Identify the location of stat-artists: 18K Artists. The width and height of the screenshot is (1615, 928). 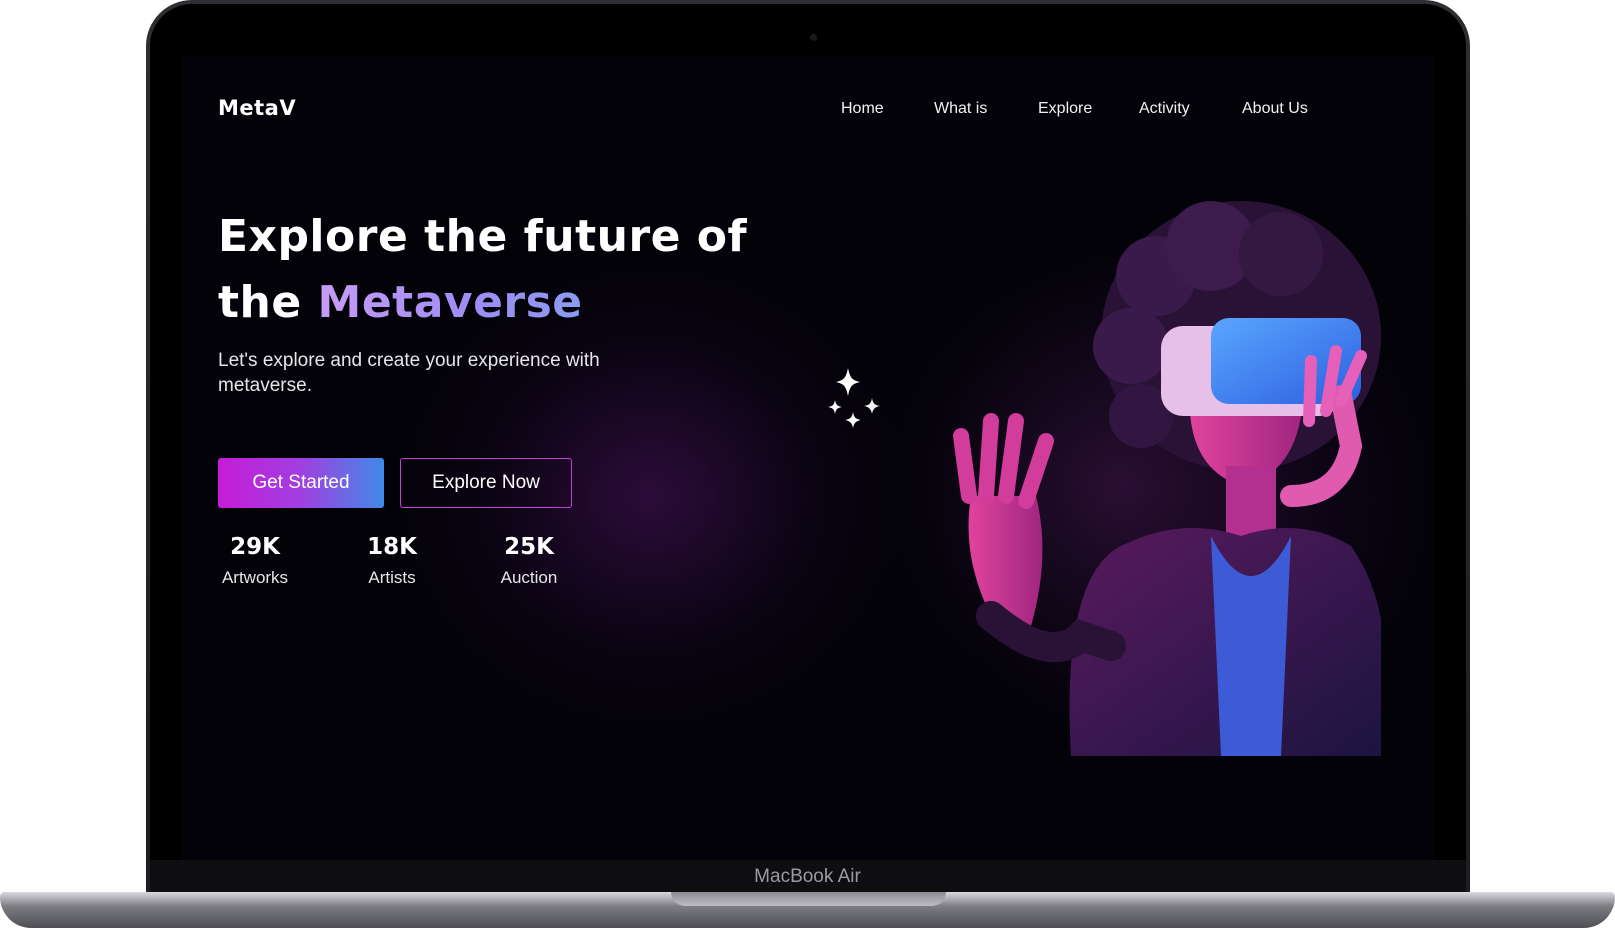
(392, 561).